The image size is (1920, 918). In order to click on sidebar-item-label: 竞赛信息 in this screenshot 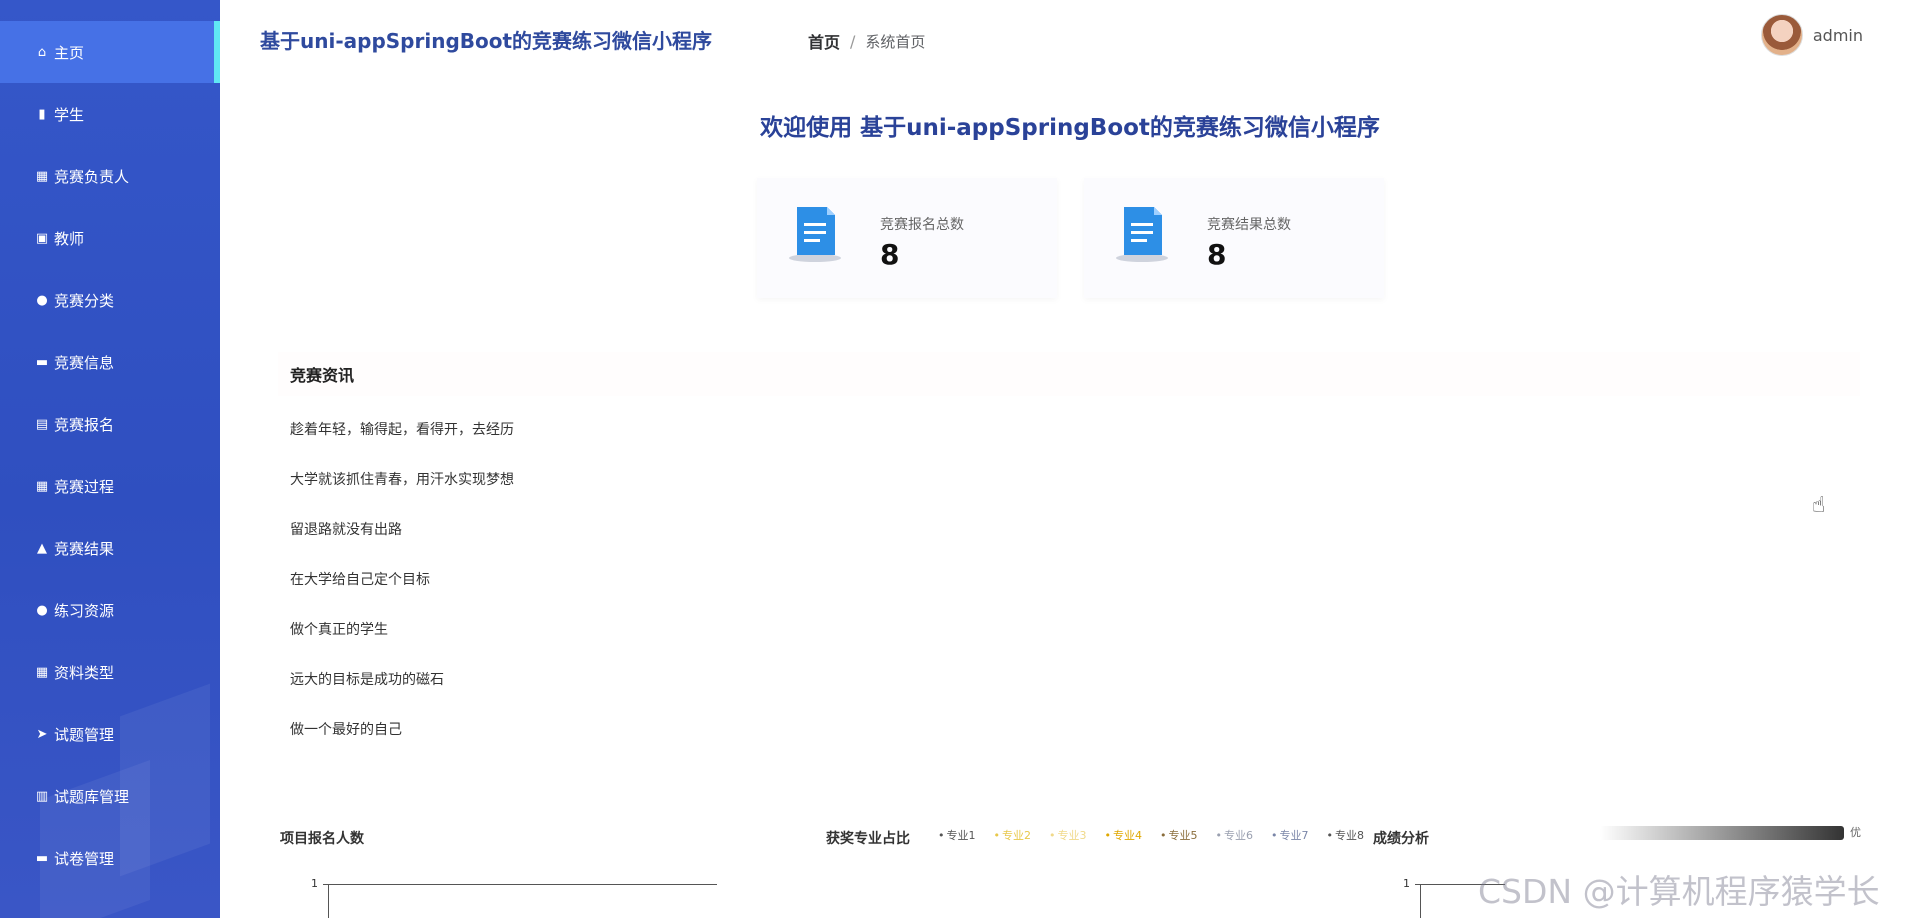, I will do `click(84, 362)`.